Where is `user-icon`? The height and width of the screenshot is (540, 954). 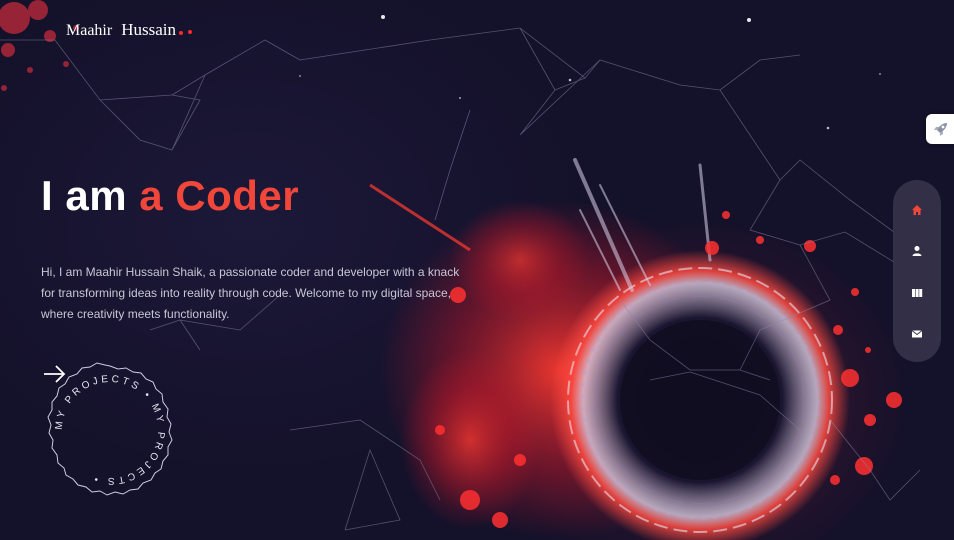
user-icon is located at coordinates (917, 251).